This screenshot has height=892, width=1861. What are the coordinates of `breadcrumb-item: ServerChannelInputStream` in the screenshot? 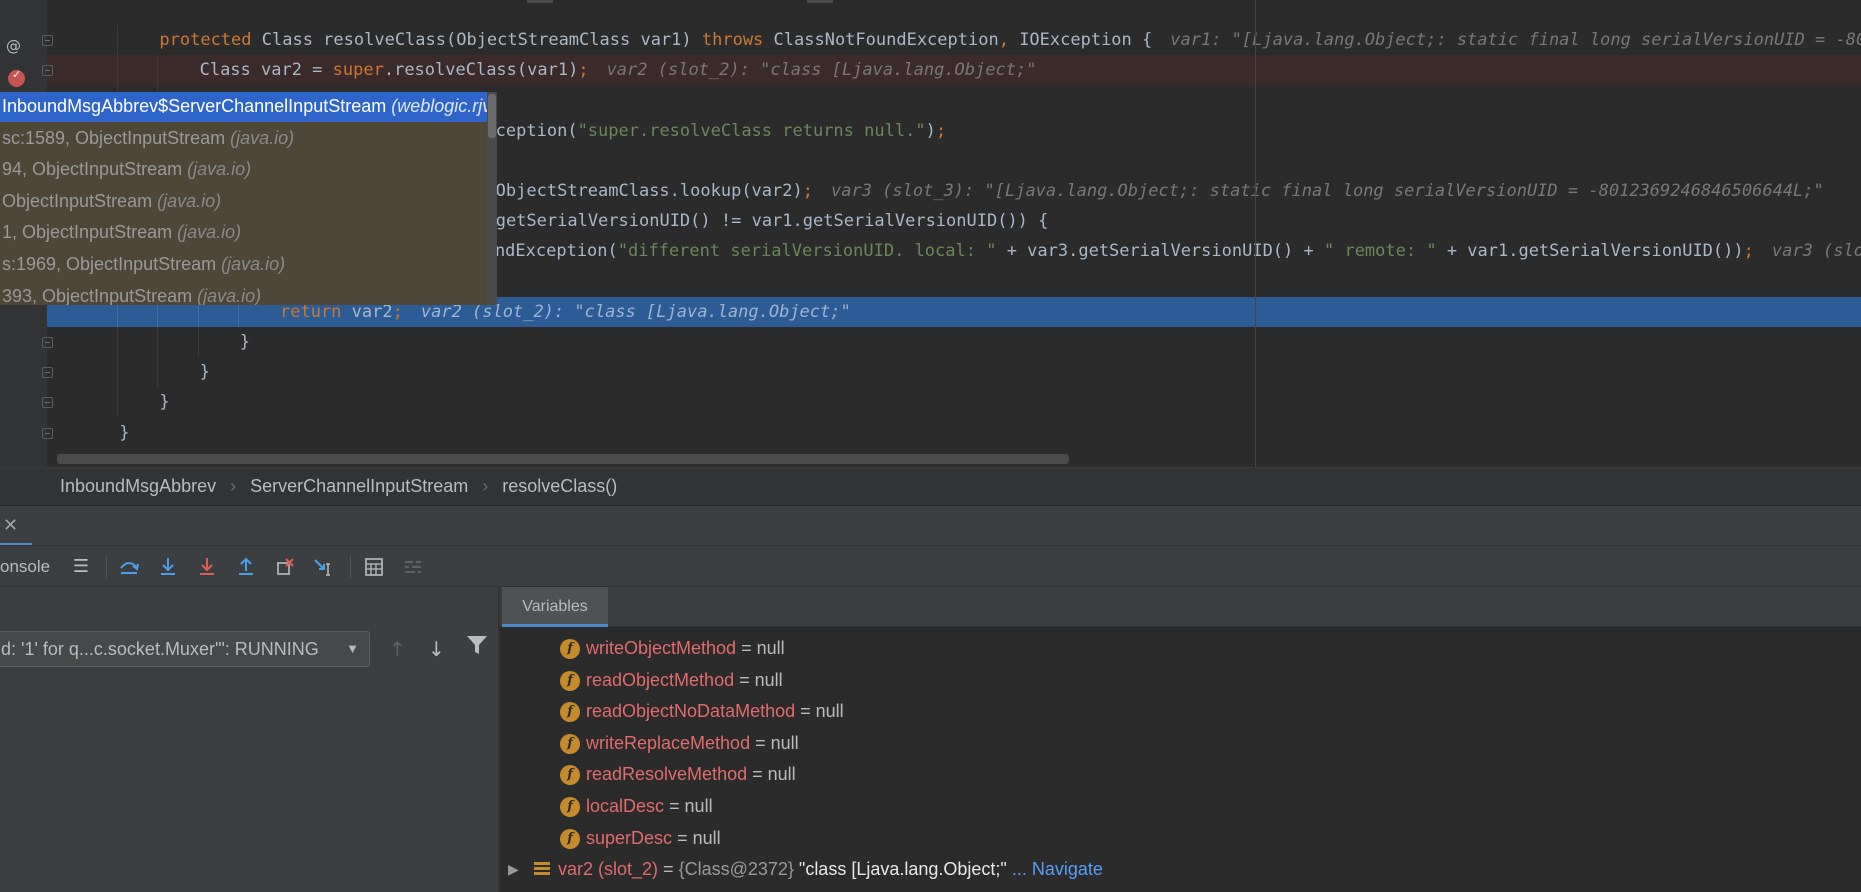 It's located at (359, 486).